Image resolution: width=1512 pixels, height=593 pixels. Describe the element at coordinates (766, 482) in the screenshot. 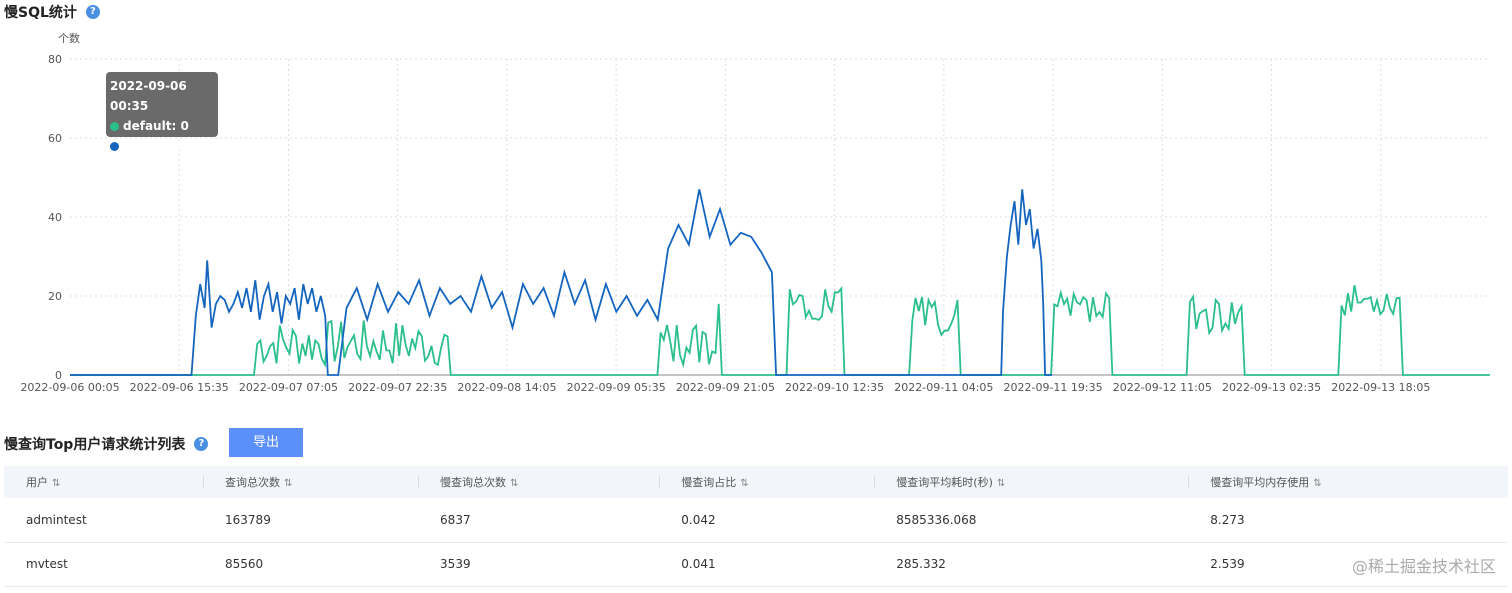

I see `col-slow-ratio: 慢查询占比 ⇅` at that location.